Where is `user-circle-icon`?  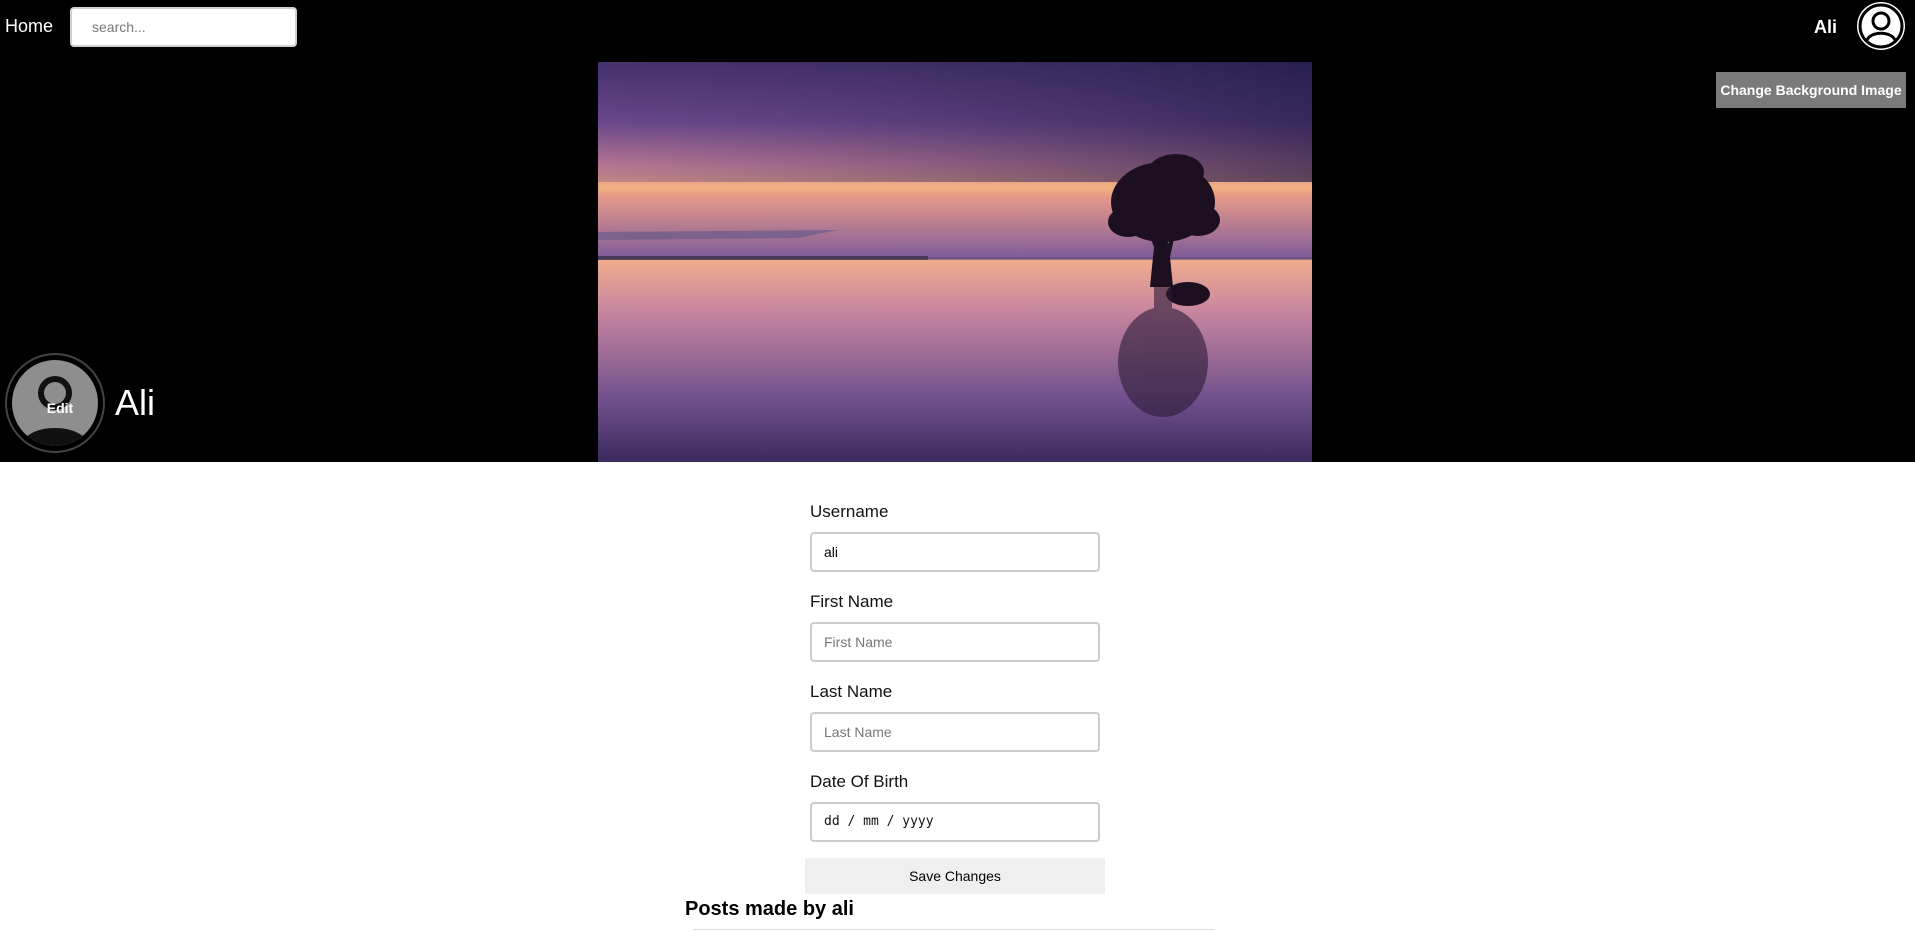 user-circle-icon is located at coordinates (1881, 26).